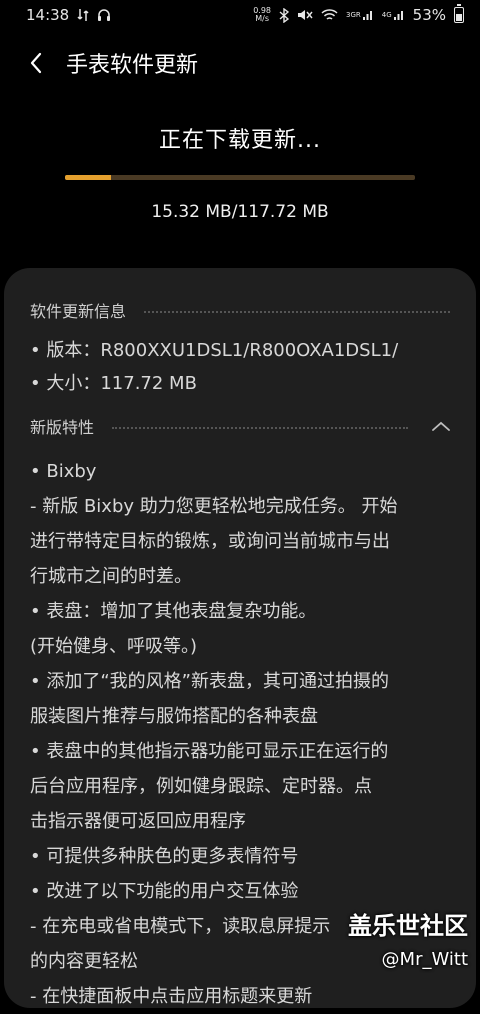  Describe the element at coordinates (63, 471) in the screenshot. I see `release-note-line: • Bixby` at that location.